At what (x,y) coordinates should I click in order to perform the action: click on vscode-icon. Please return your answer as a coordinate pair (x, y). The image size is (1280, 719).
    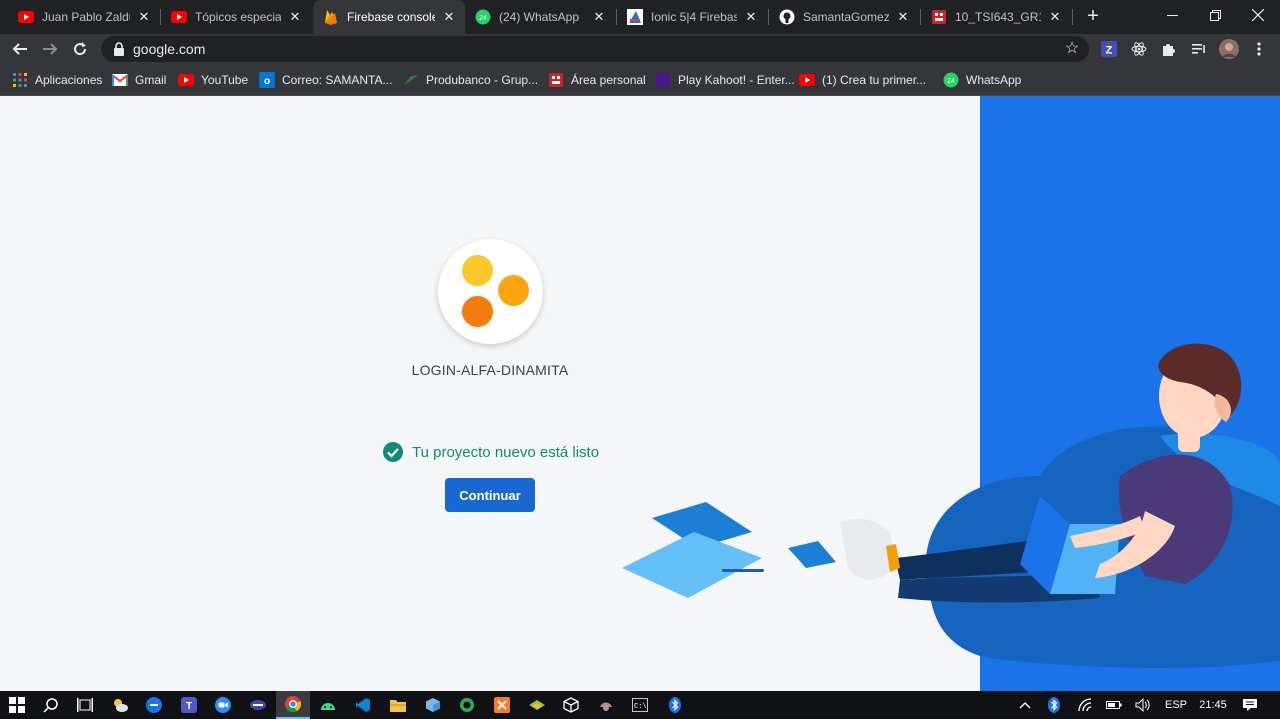
    Looking at the image, I should click on (363, 705).